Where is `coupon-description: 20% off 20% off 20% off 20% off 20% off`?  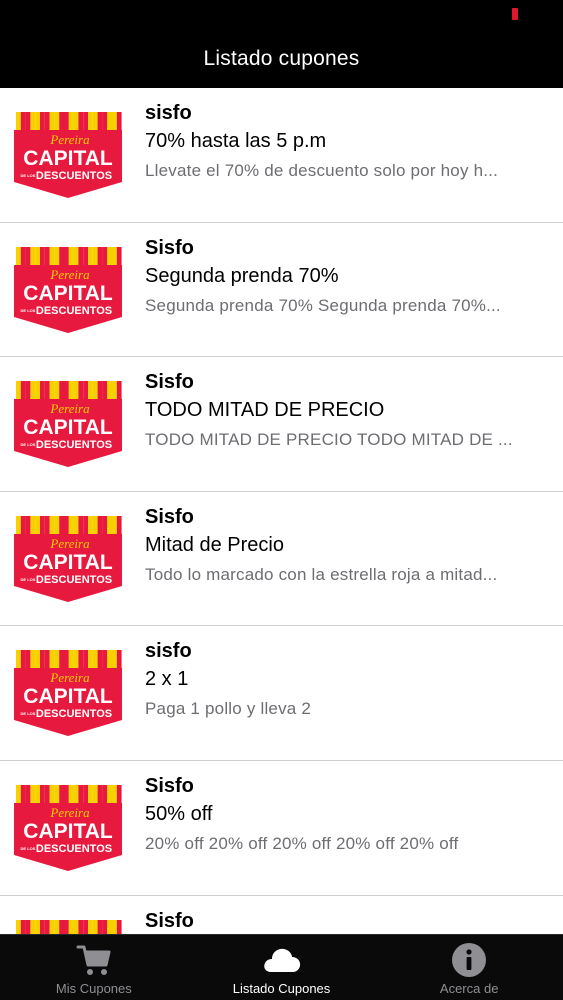
coupon-description: 20% off 20% off 20% off 20% off 20% off is located at coordinates (302, 843).